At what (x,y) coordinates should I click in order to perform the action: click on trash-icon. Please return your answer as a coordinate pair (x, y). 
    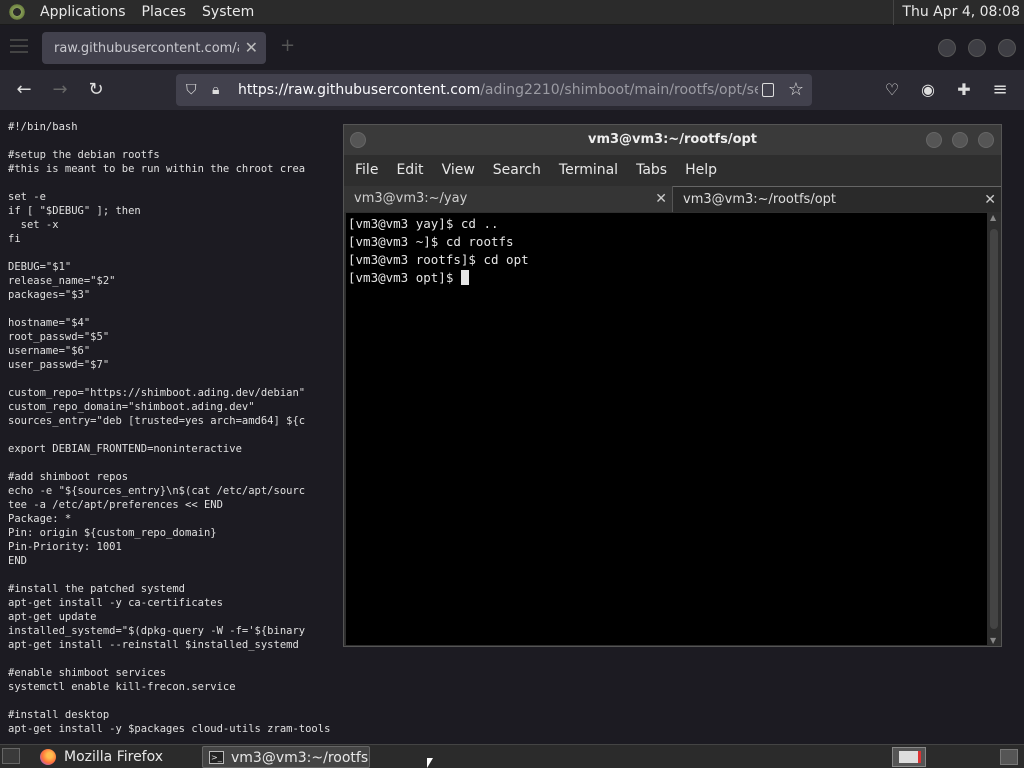
    Looking at the image, I should click on (1009, 757).